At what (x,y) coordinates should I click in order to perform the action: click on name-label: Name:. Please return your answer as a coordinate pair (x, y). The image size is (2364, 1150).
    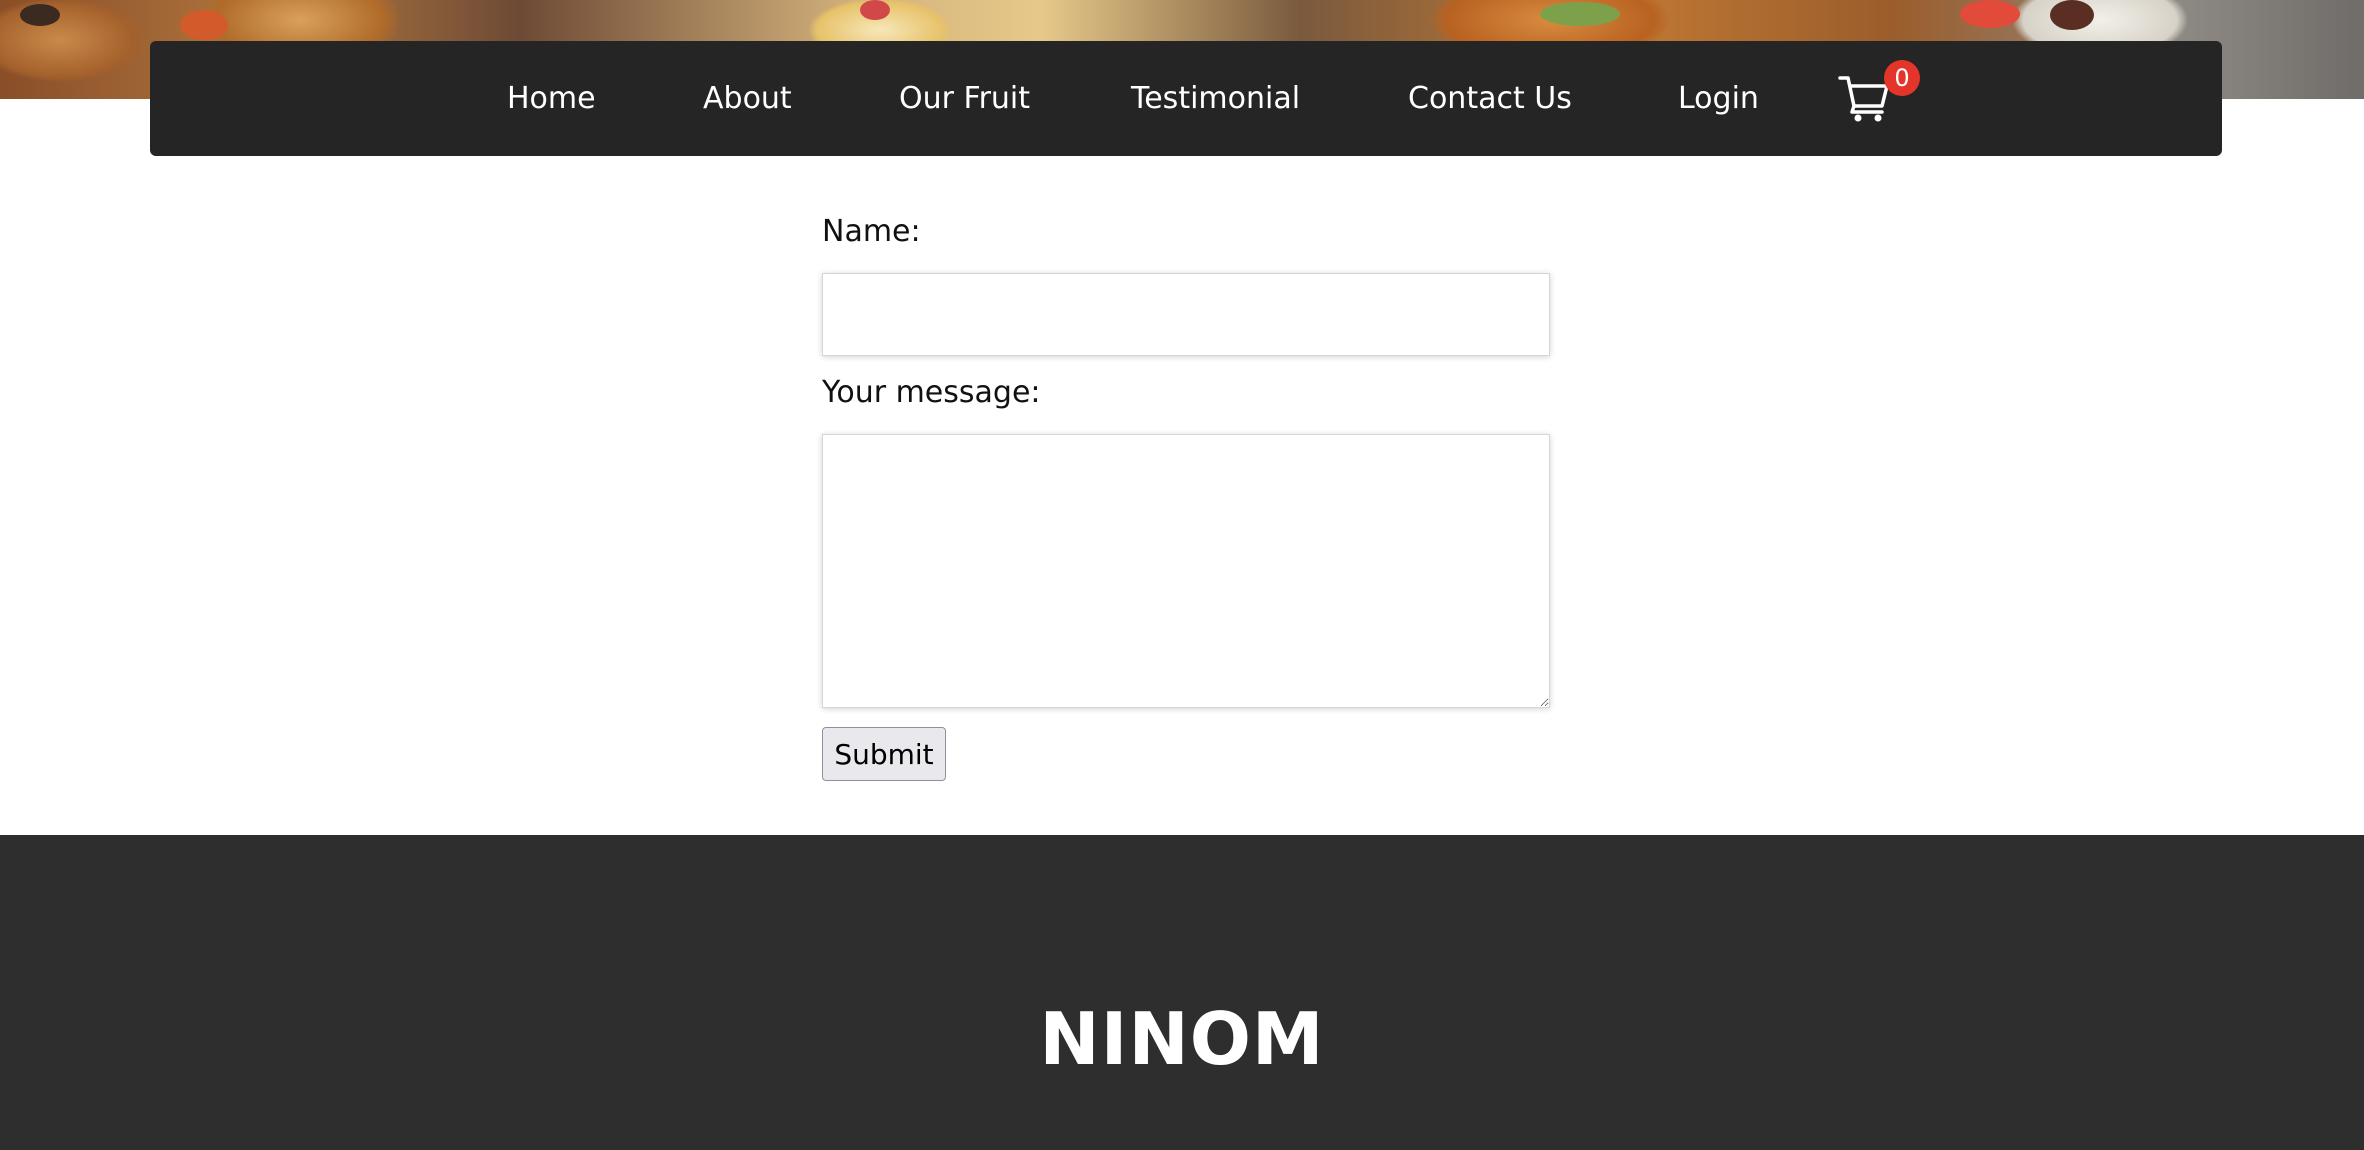
    Looking at the image, I should click on (871, 231).